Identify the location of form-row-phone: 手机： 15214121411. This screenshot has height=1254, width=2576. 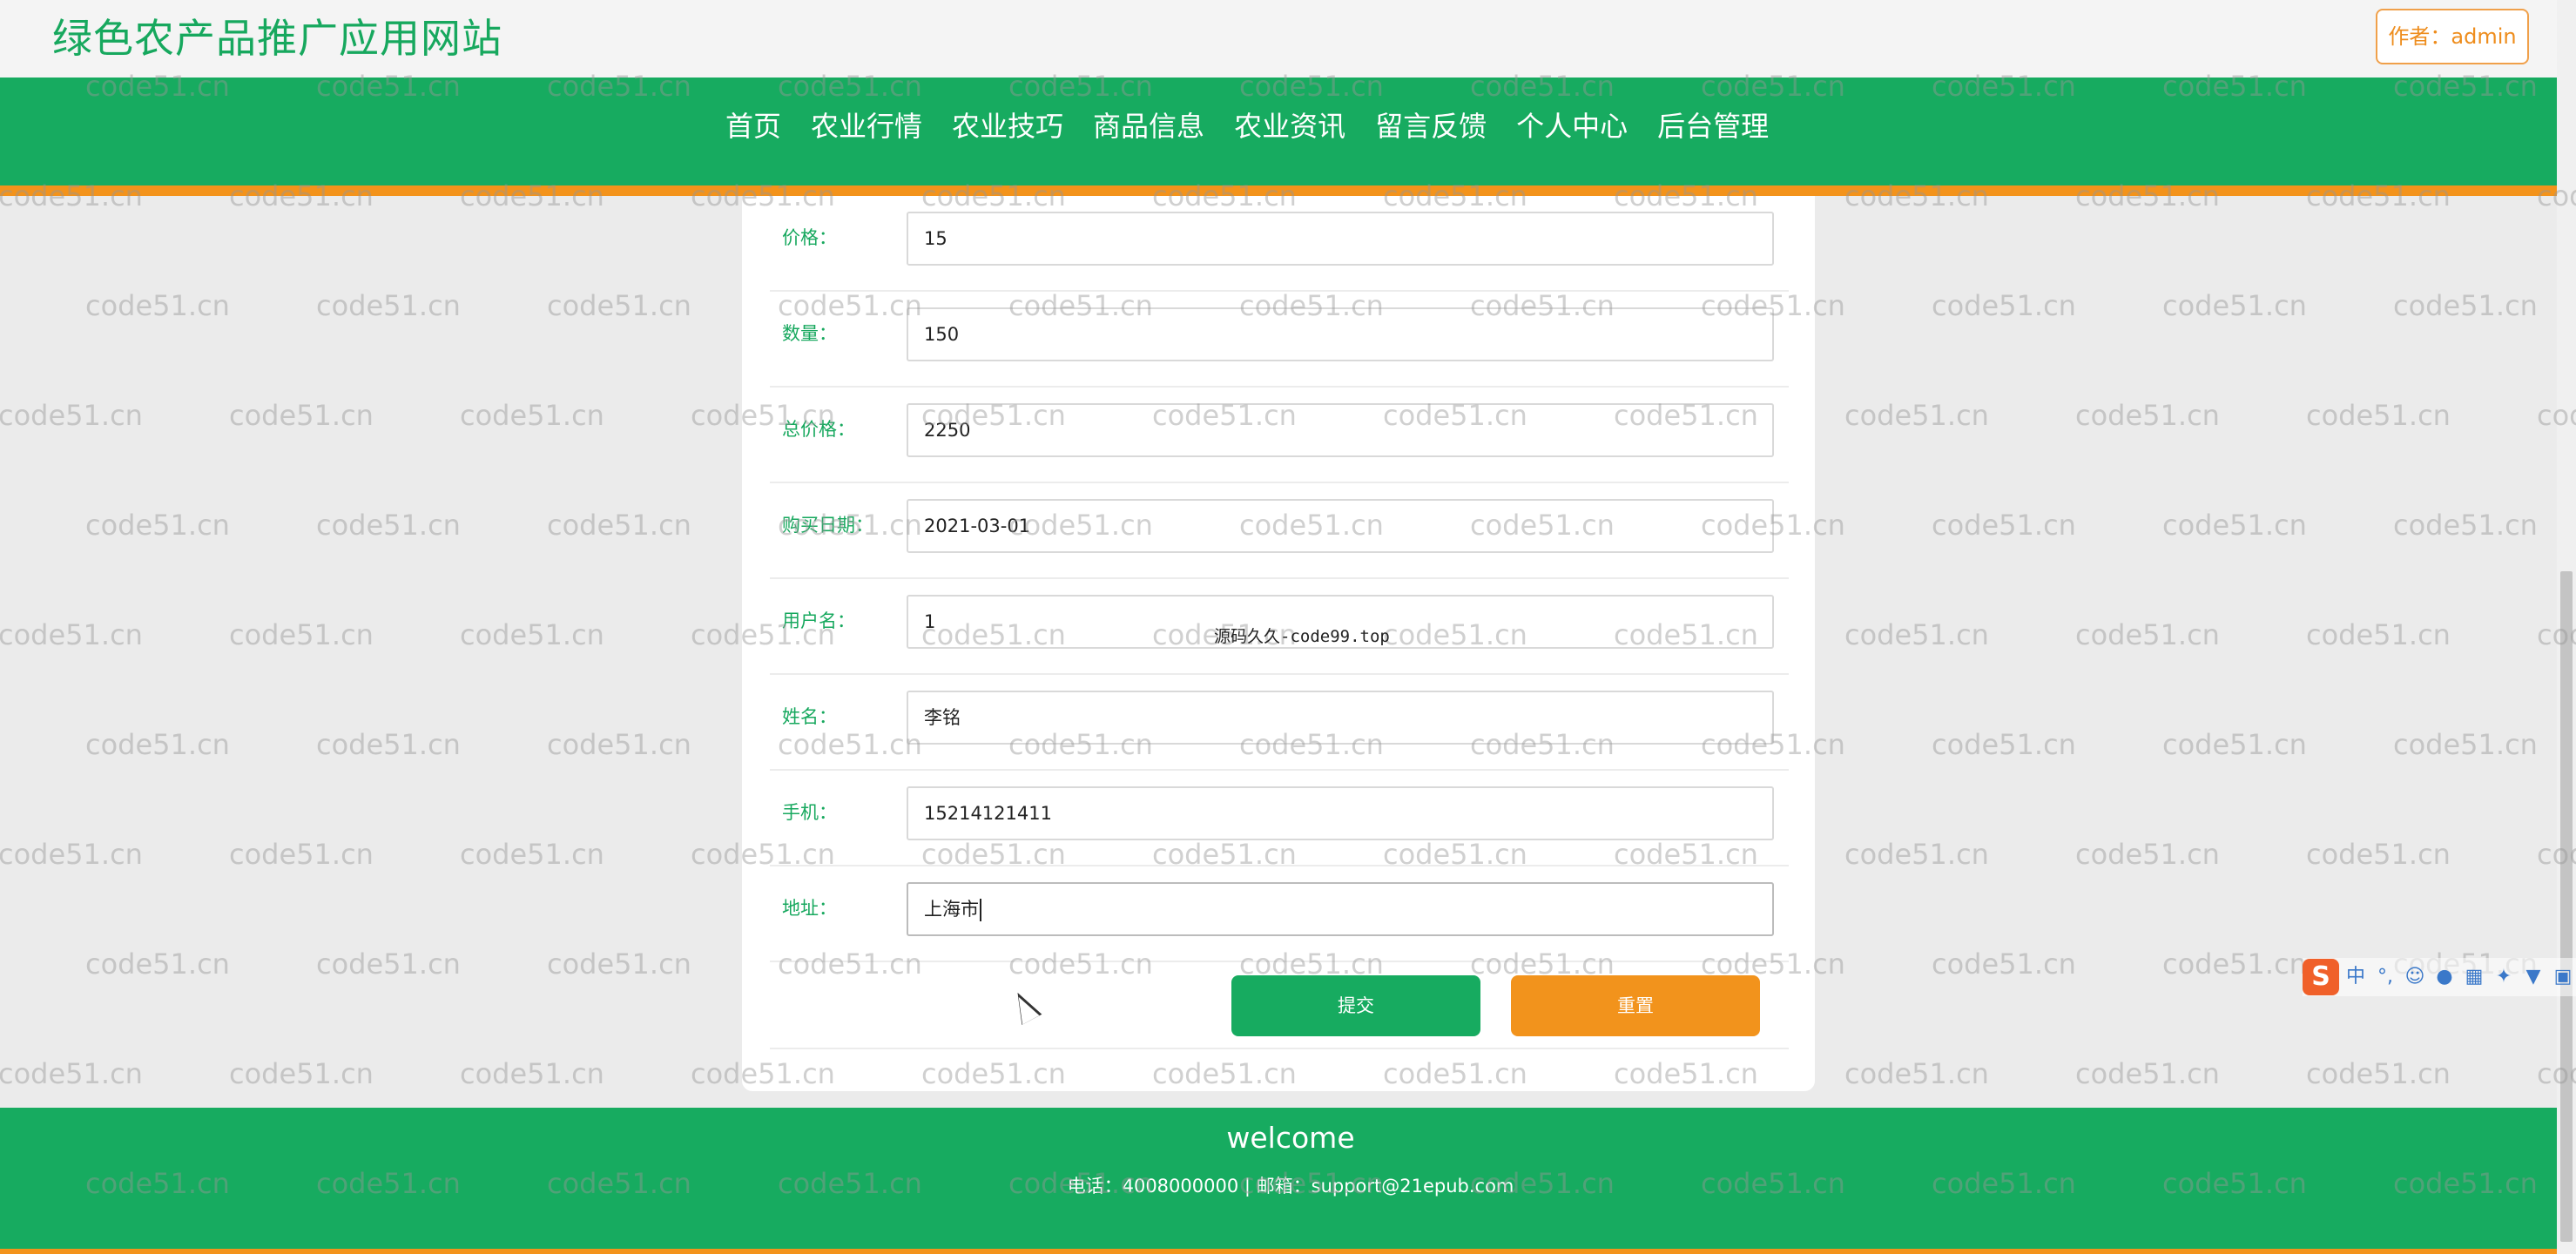
(1279, 818).